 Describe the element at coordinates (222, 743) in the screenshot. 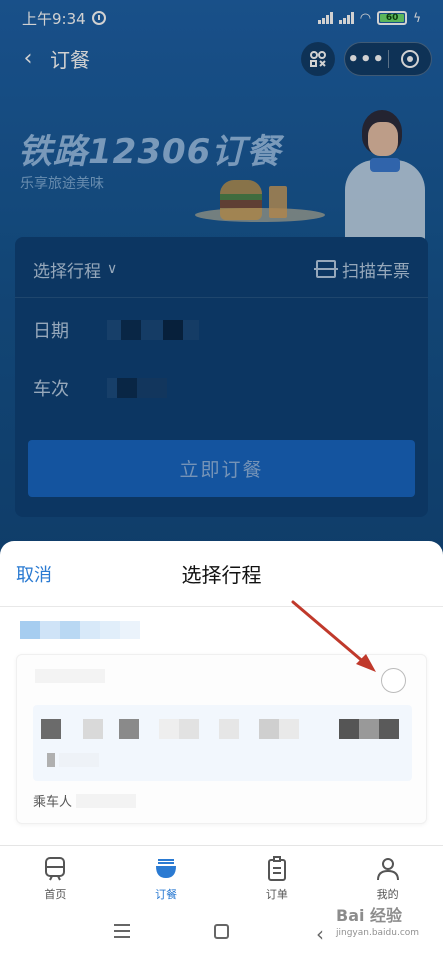

I see `trip-info-box` at that location.